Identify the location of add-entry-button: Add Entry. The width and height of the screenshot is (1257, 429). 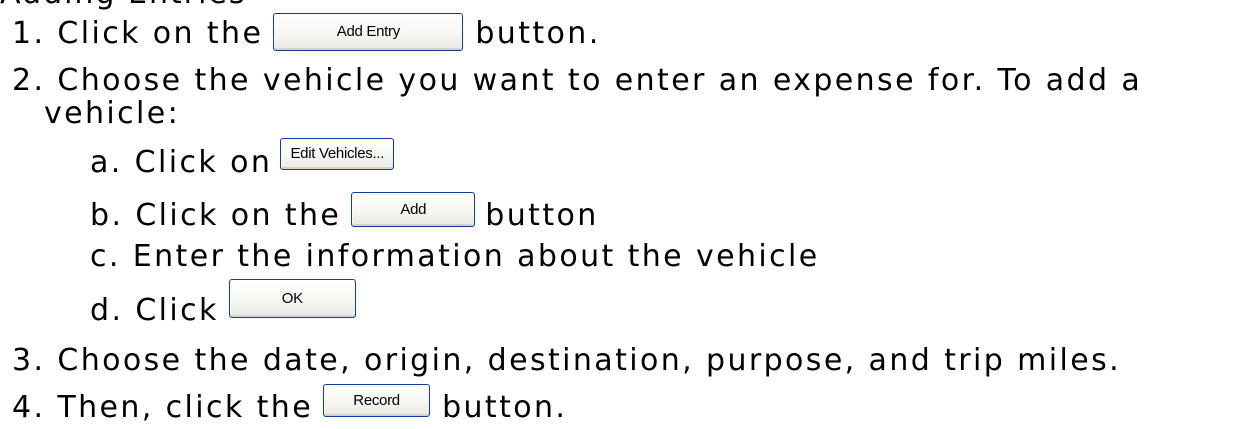
(368, 32).